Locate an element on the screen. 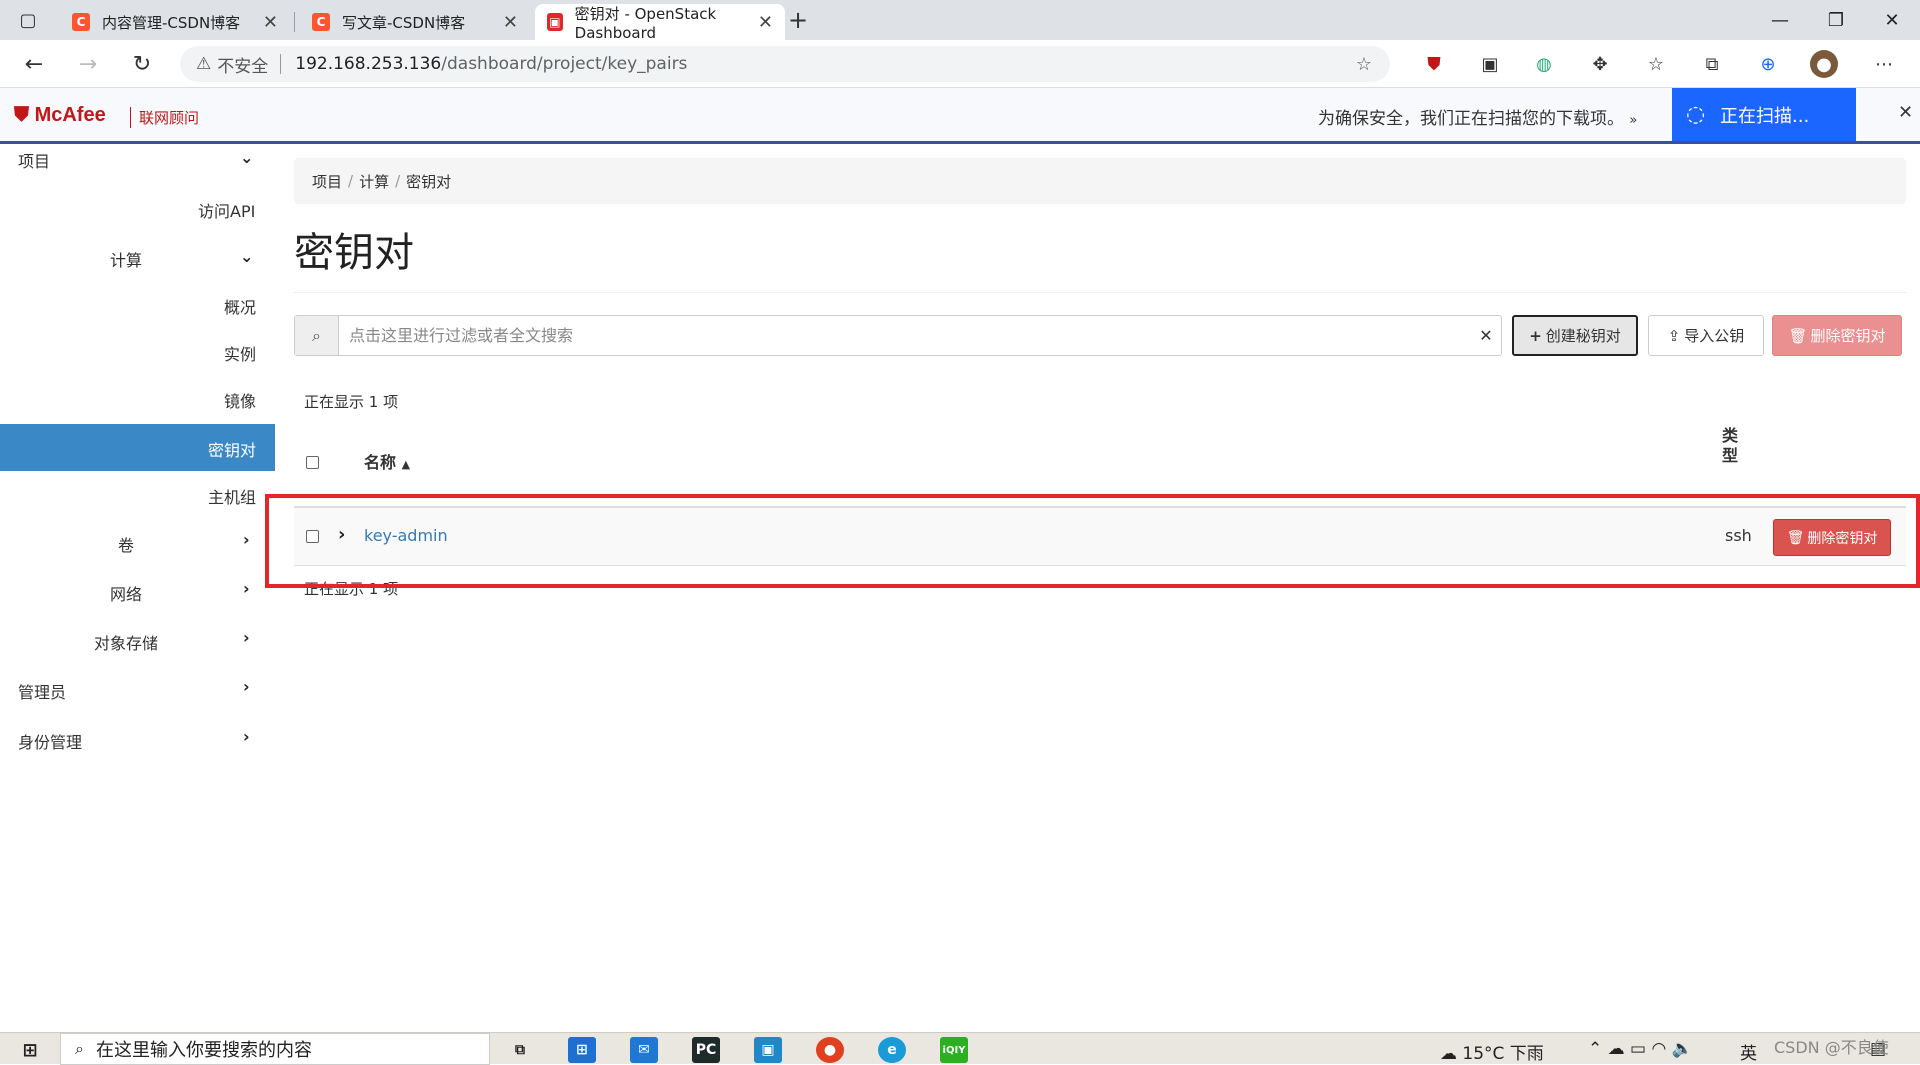 The image size is (1920, 1065). iqiyi-icon: iQIY is located at coordinates (954, 1050).